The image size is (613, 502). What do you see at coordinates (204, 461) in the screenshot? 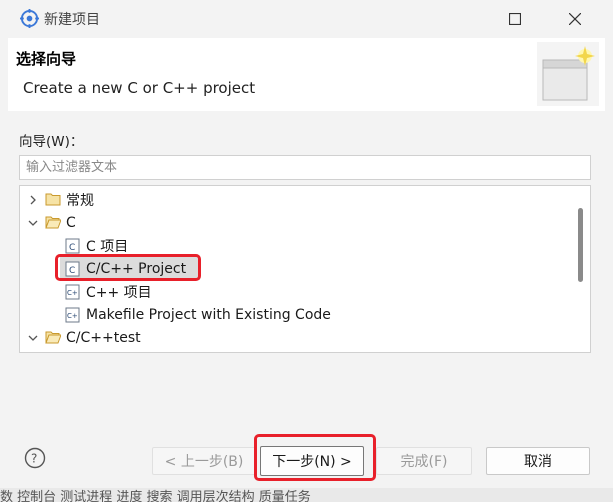
I see `back-button: < 上一步(B)` at bounding box center [204, 461].